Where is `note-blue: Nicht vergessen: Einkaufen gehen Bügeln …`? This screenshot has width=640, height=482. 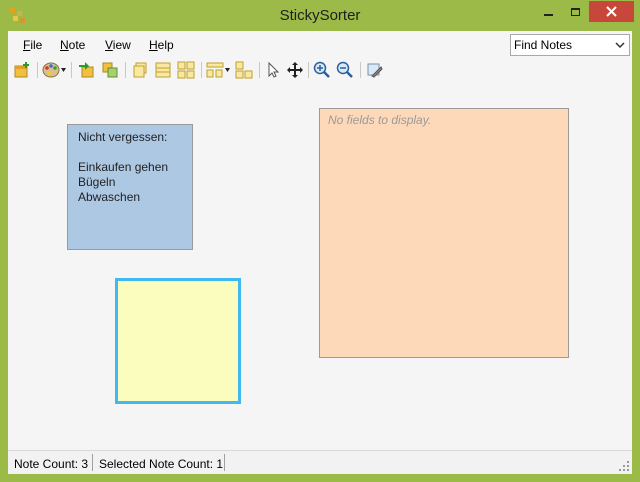 note-blue: Nicht vergessen: Einkaufen gehen Bügeln … is located at coordinates (130, 187).